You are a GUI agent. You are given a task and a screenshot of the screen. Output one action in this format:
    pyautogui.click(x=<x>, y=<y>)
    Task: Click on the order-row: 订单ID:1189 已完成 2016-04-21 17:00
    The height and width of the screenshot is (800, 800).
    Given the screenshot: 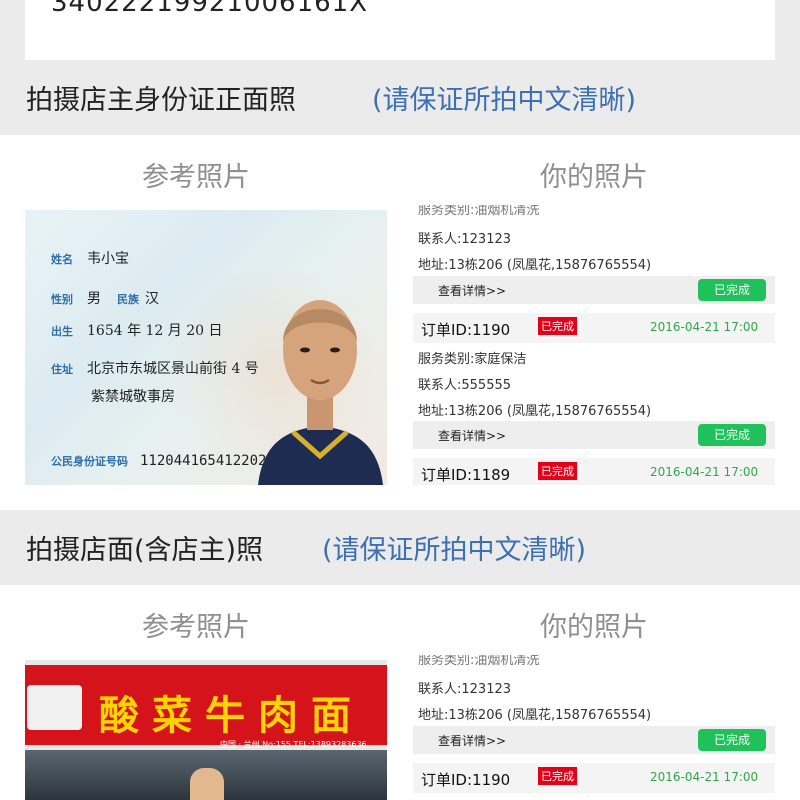 What is the action you would take?
    pyautogui.click(x=594, y=471)
    